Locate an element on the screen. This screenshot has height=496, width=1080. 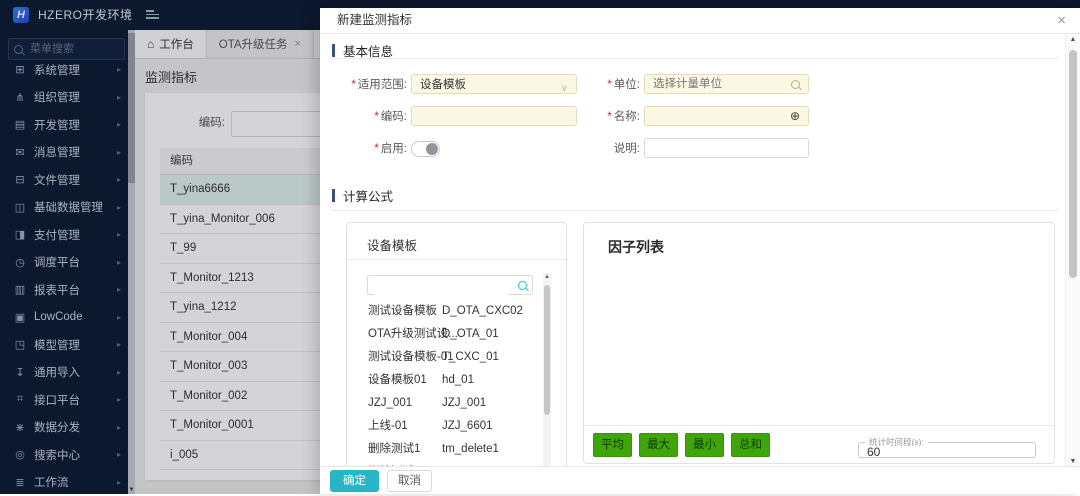
modal-scrollbar: ▲ ▼ is located at coordinates (1072, 250).